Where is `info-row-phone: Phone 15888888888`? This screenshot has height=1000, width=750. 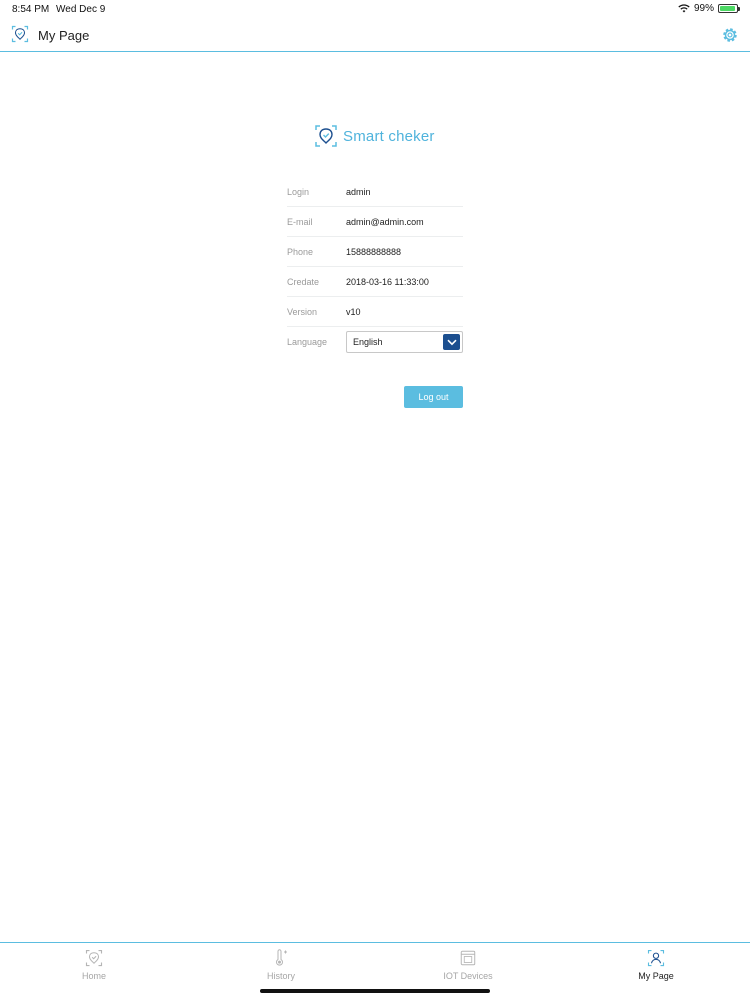 info-row-phone: Phone 15888888888 is located at coordinates (375, 252).